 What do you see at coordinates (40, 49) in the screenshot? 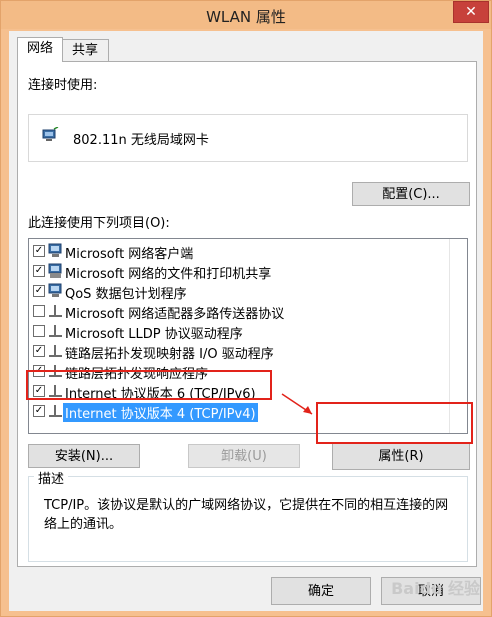
I see `tab-network: 网络` at bounding box center [40, 49].